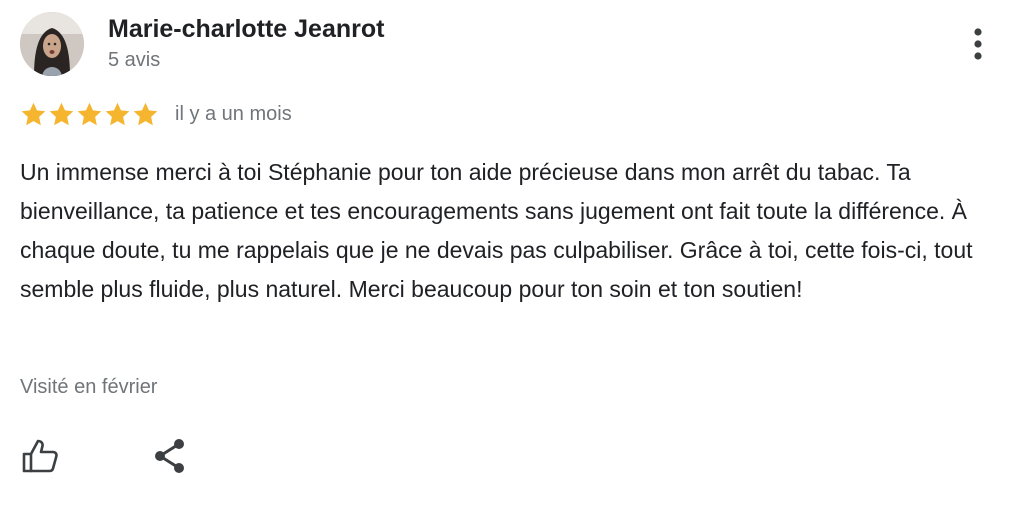 The height and width of the screenshot is (506, 1010). What do you see at coordinates (233, 113) in the screenshot?
I see `review-date: il y a un mois` at bounding box center [233, 113].